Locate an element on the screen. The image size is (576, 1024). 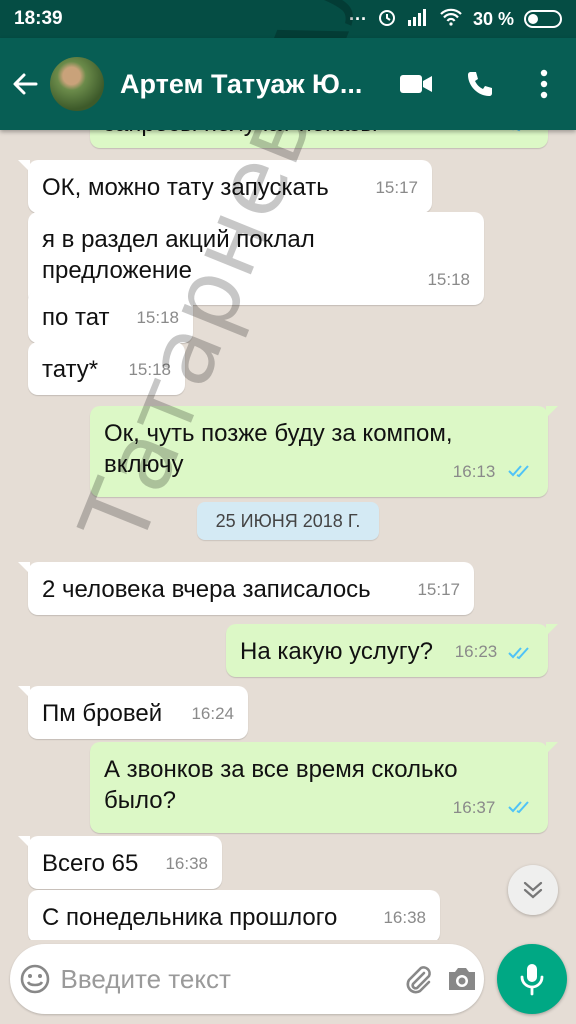
more-options-button is located at coordinates (544, 84).